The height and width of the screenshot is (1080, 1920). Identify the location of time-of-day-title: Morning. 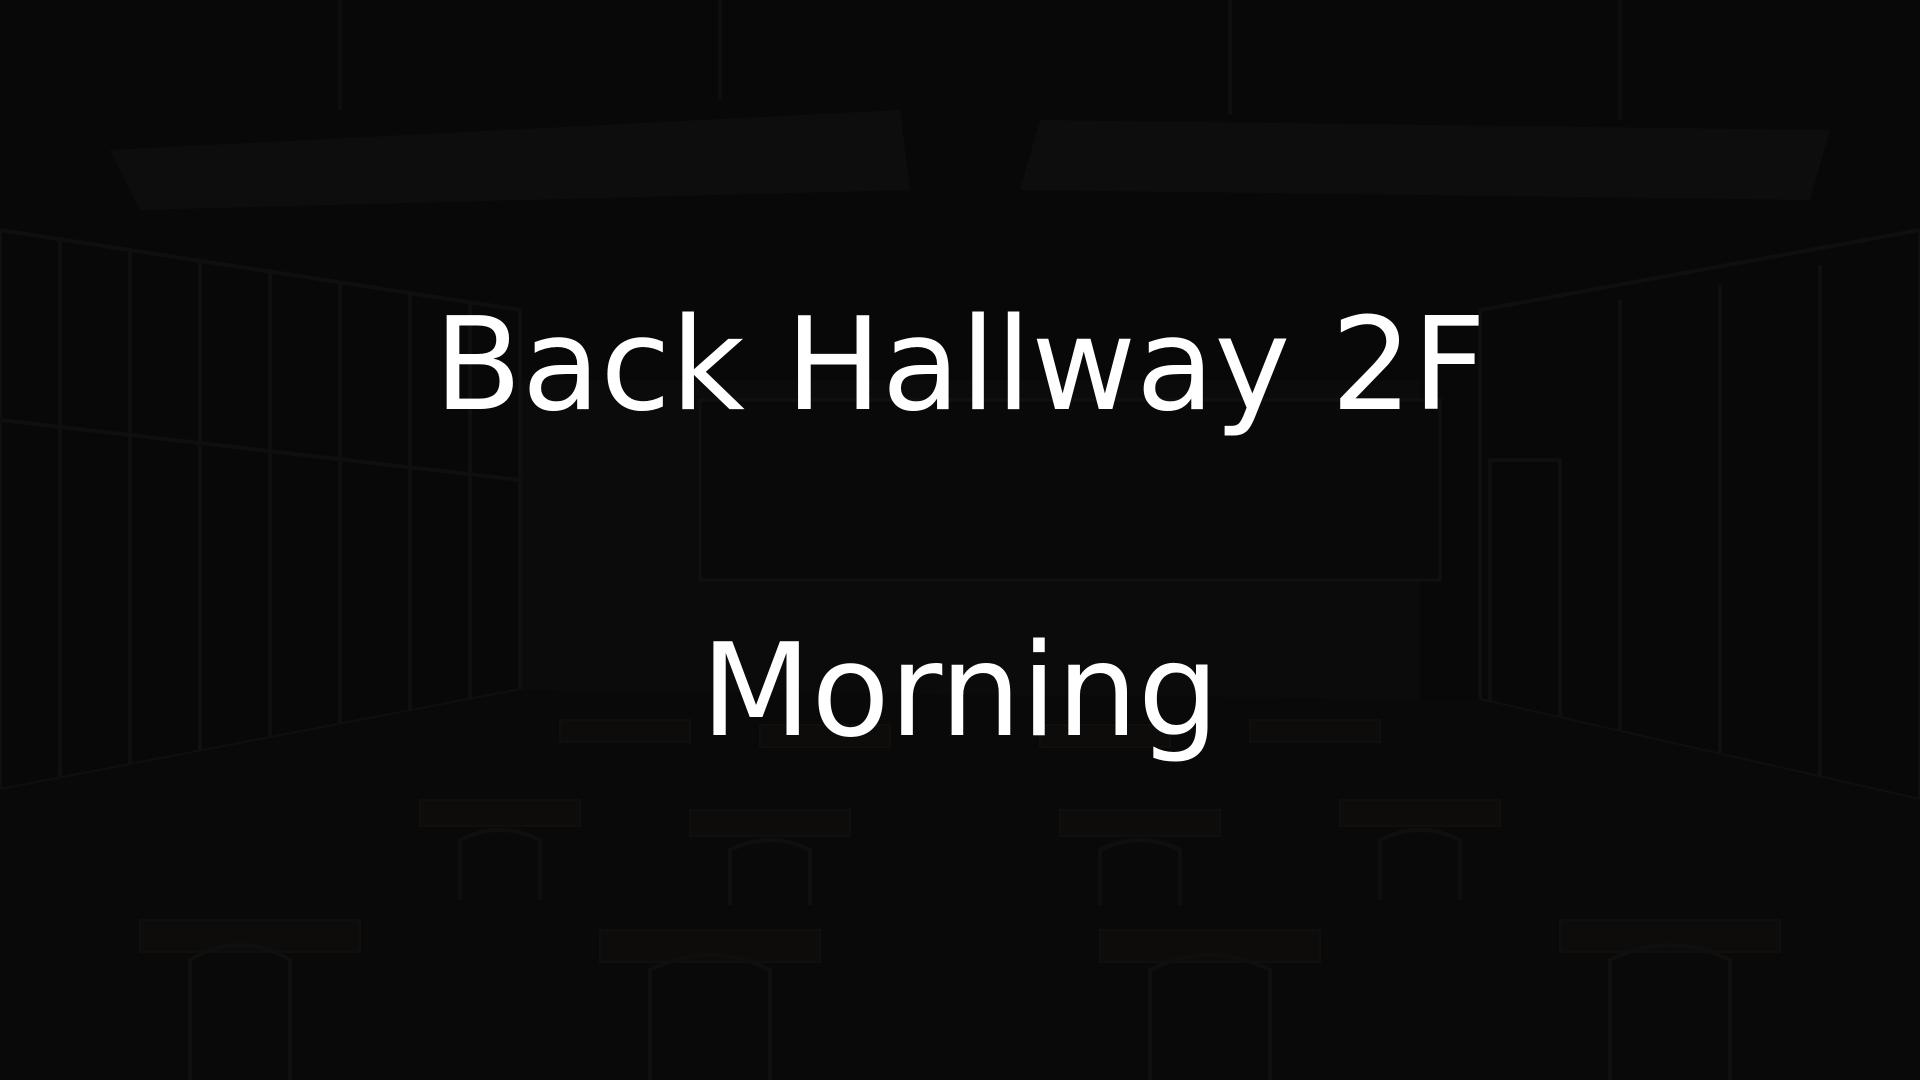
(960, 691).